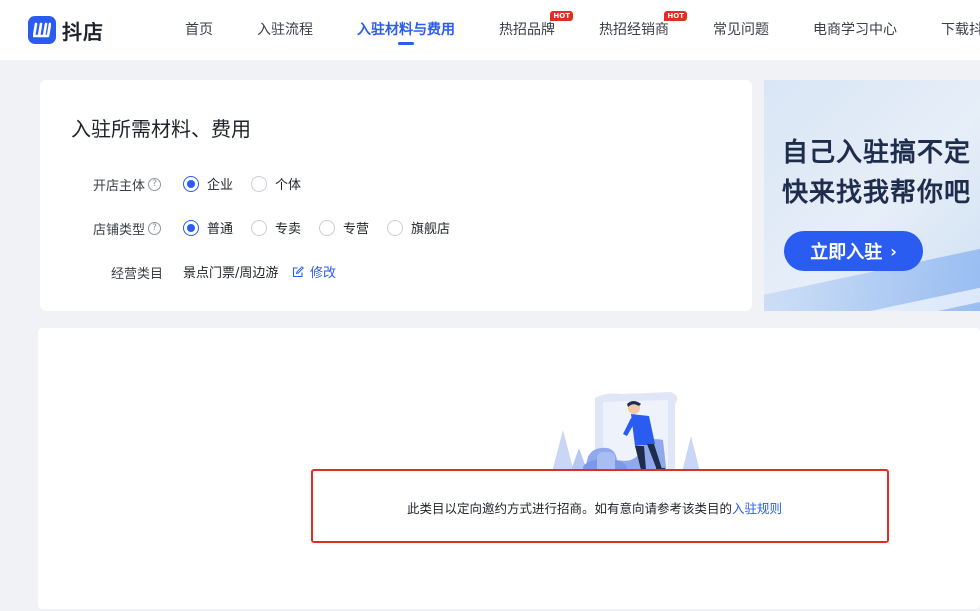 The width and height of the screenshot is (980, 611). I want to click on nav-hot-distributors-label: 热招经销商, so click(634, 30).